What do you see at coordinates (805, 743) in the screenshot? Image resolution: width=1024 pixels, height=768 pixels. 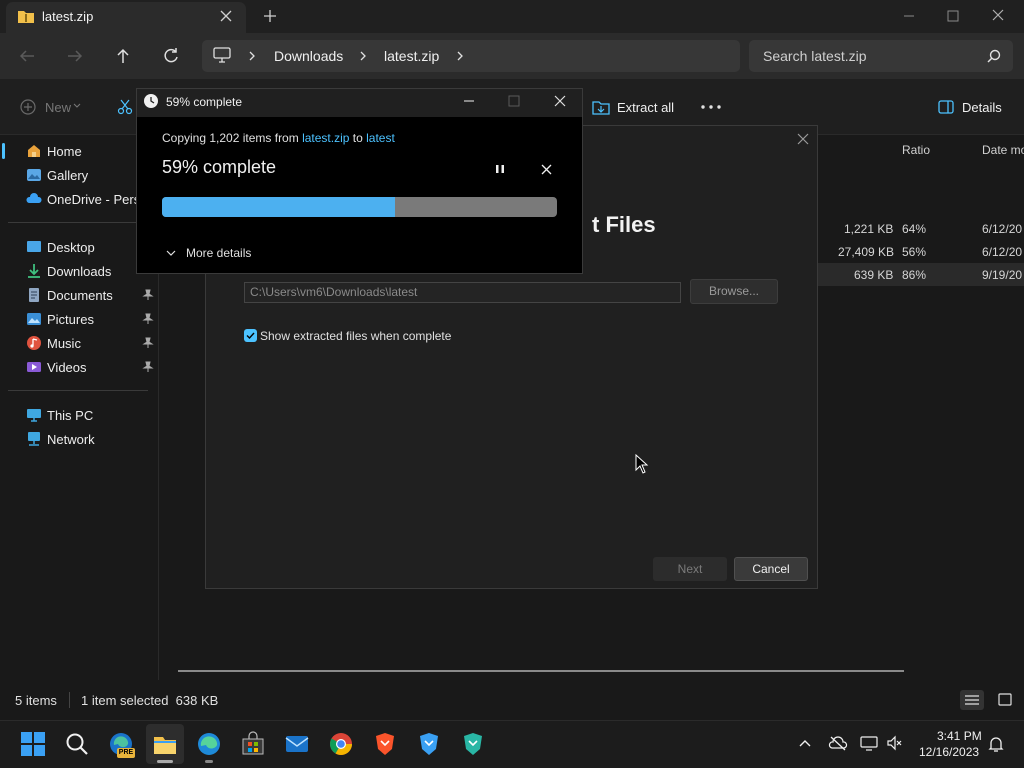 I see `chevron-up-icon` at bounding box center [805, 743].